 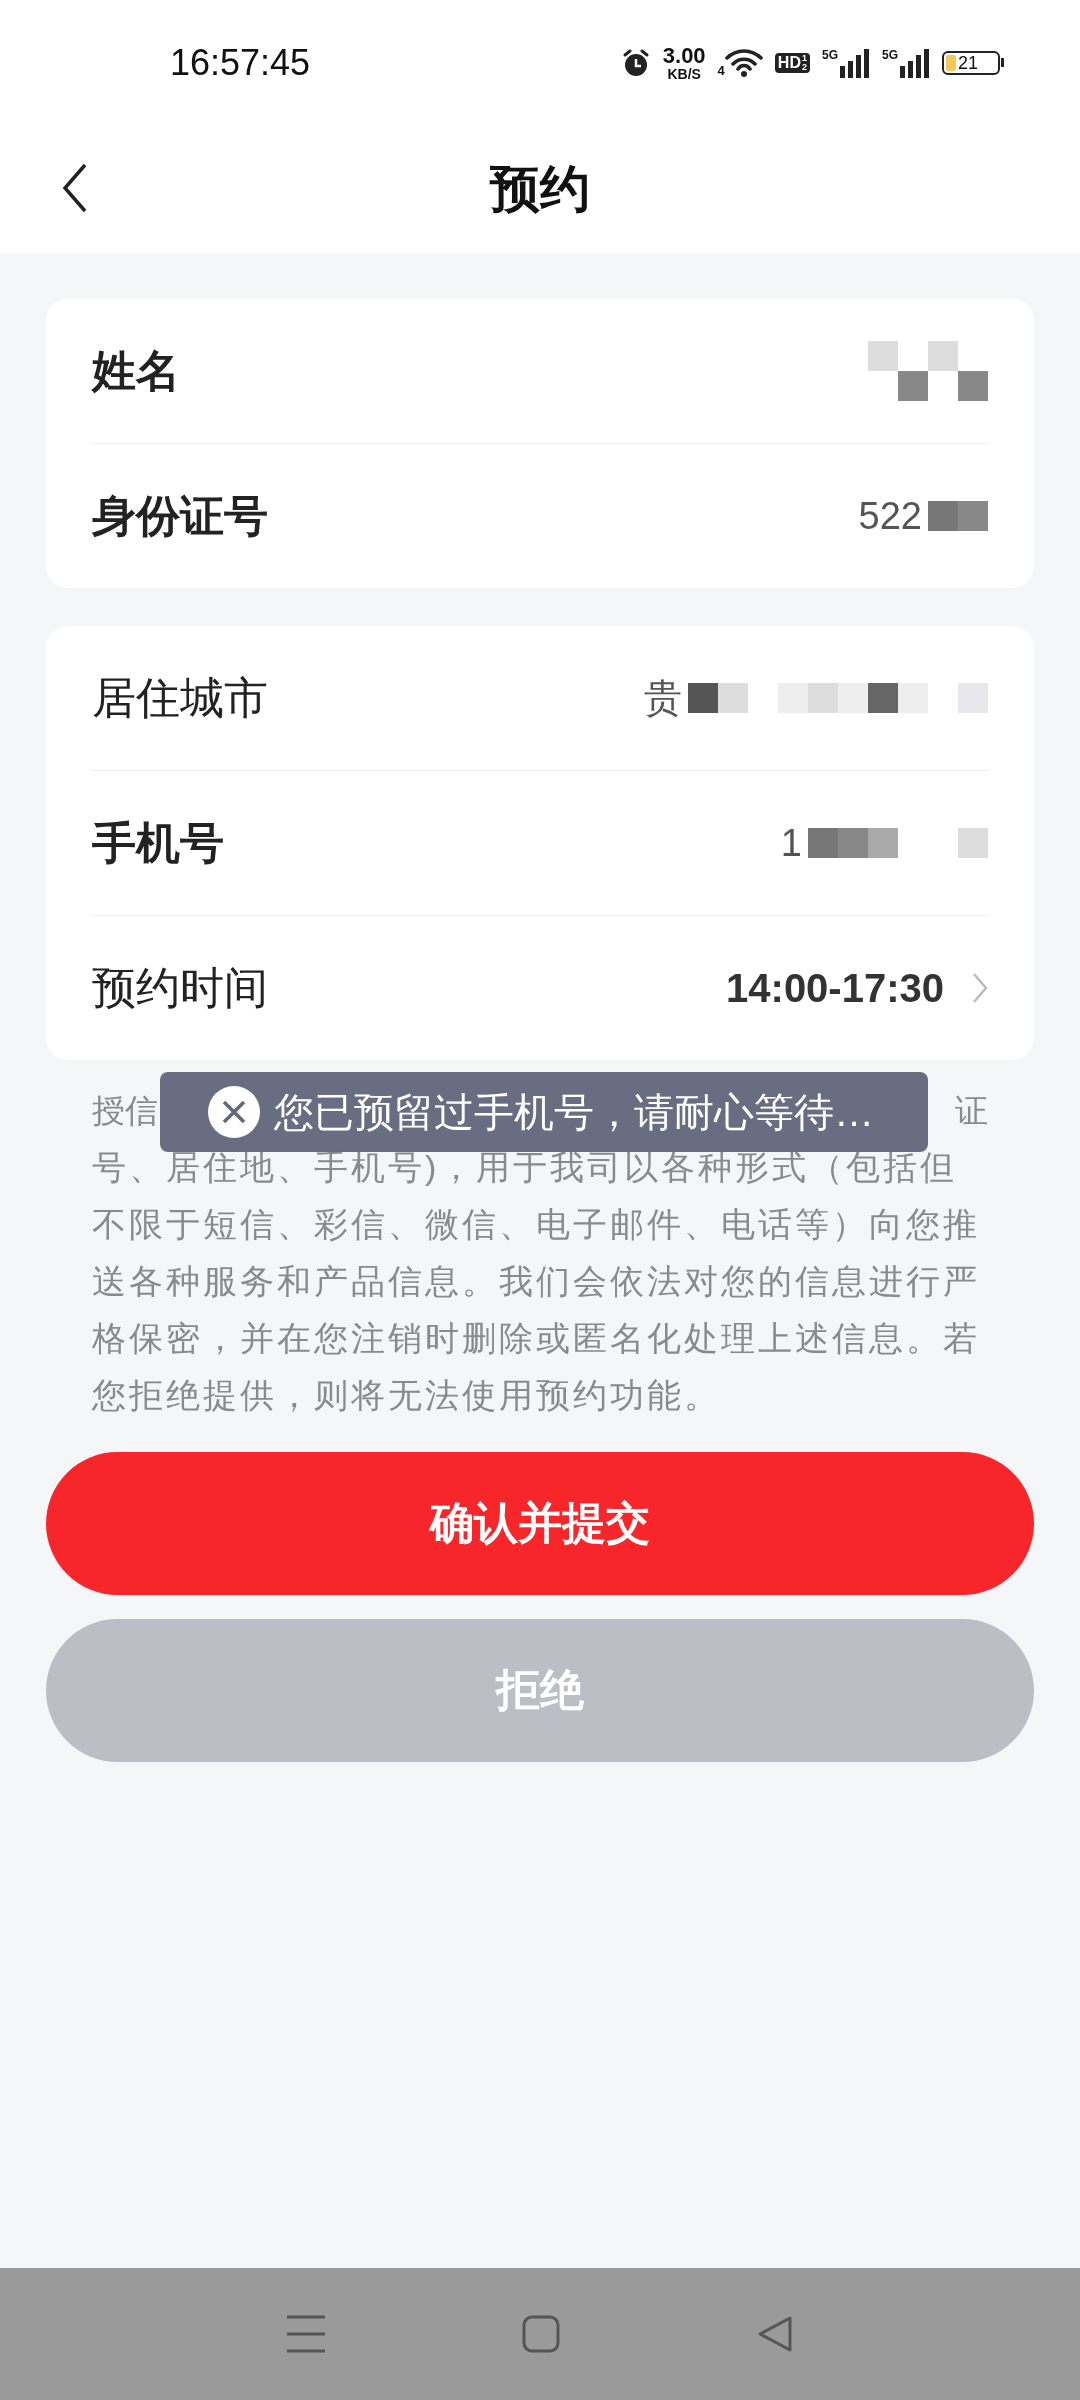 What do you see at coordinates (775, 2334) in the screenshot?
I see `back-icon` at bounding box center [775, 2334].